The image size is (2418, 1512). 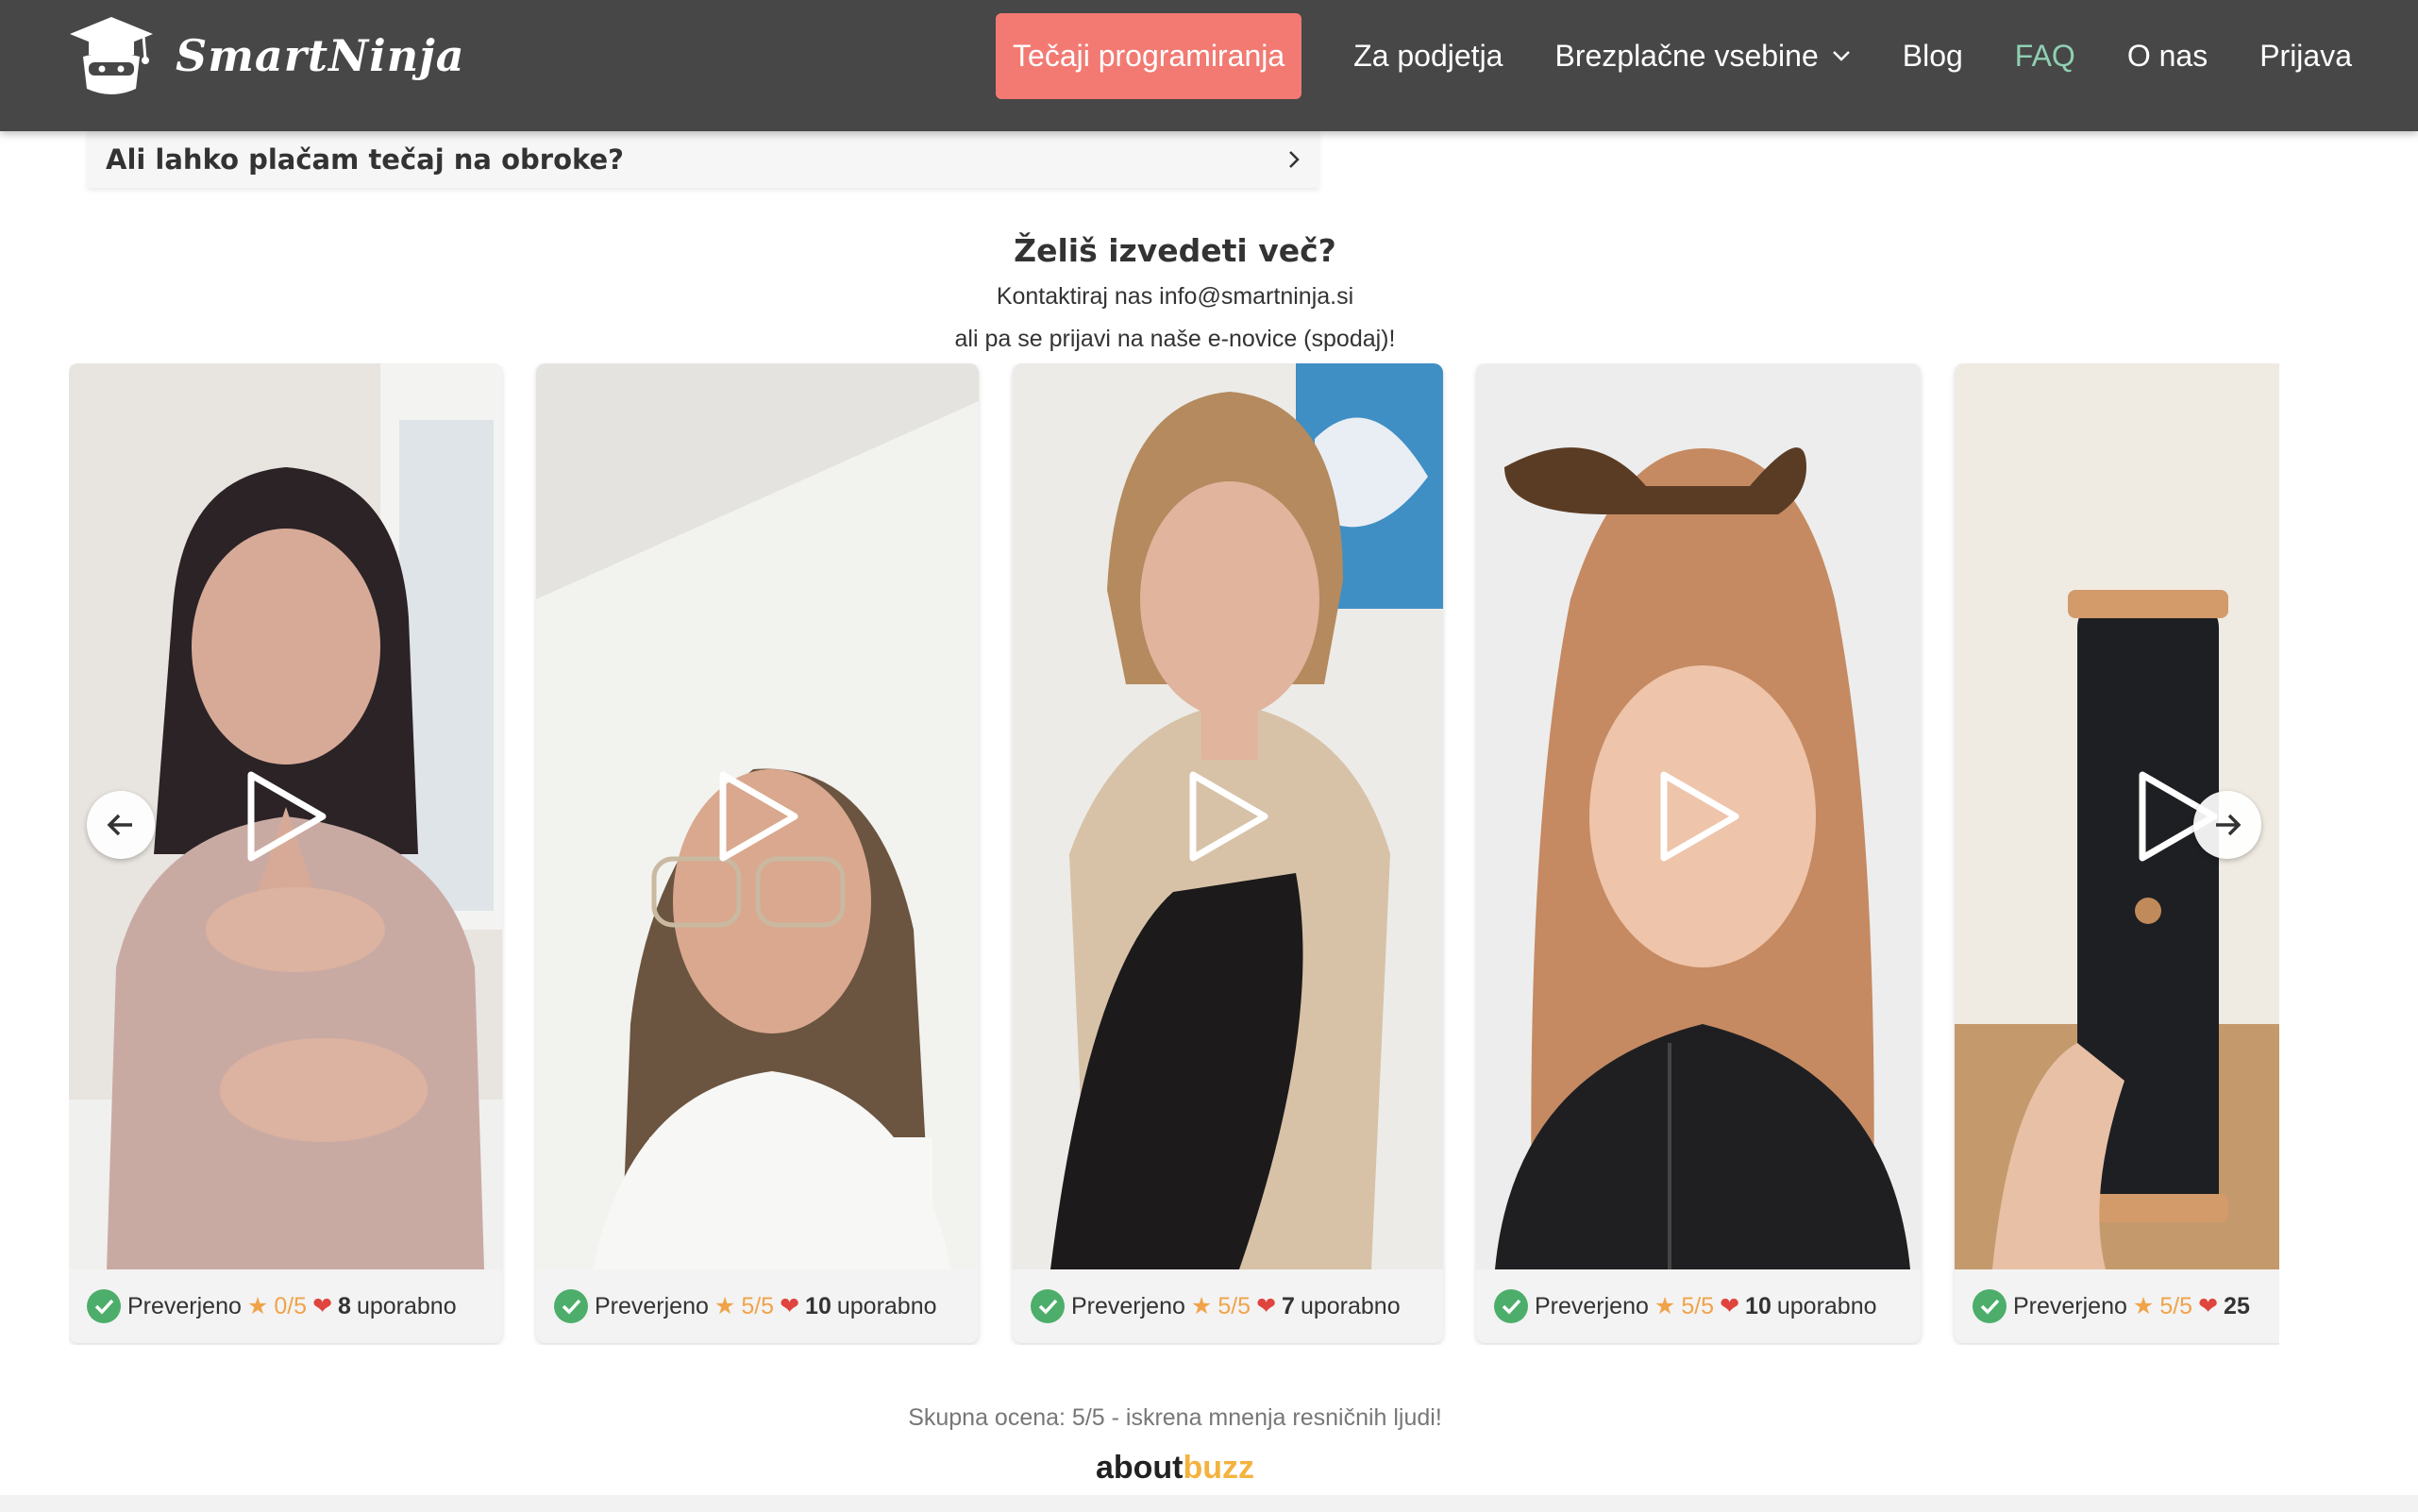 I want to click on review-info: Preverjeno ★ 5/5 ❤ 25, so click(x=2117, y=1306).